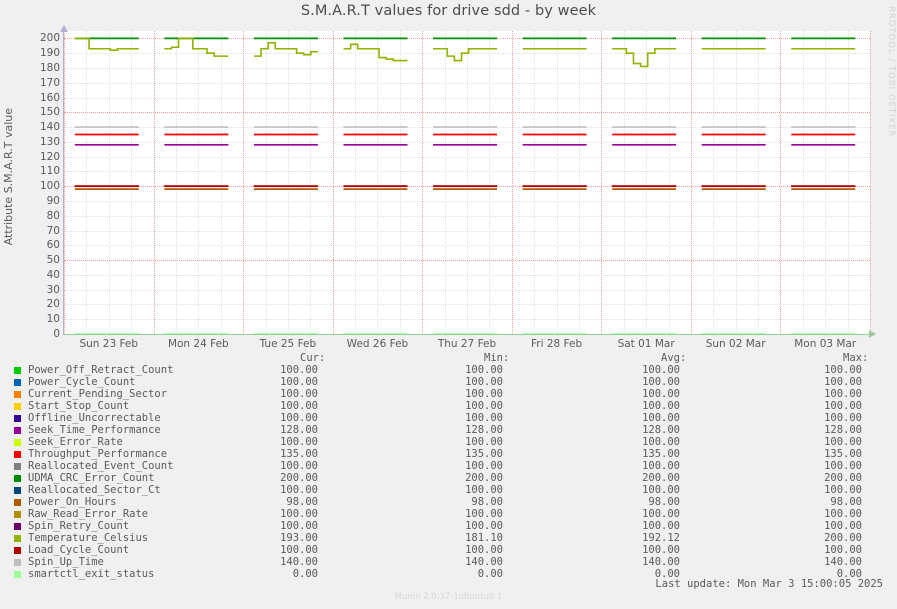  I want to click on legend-row: Power_On_Hours 98.00 98.00 98.00 98.00, so click(451, 502).